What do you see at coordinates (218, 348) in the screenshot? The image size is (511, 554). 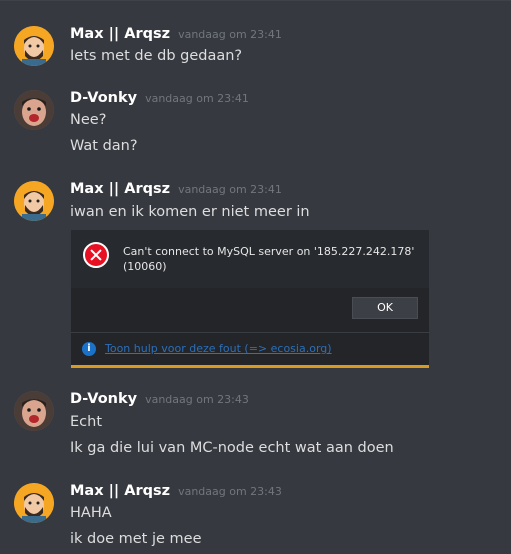 I see `help-link: Toon hulp voor deze fout (=> ecosia.org)` at bounding box center [218, 348].